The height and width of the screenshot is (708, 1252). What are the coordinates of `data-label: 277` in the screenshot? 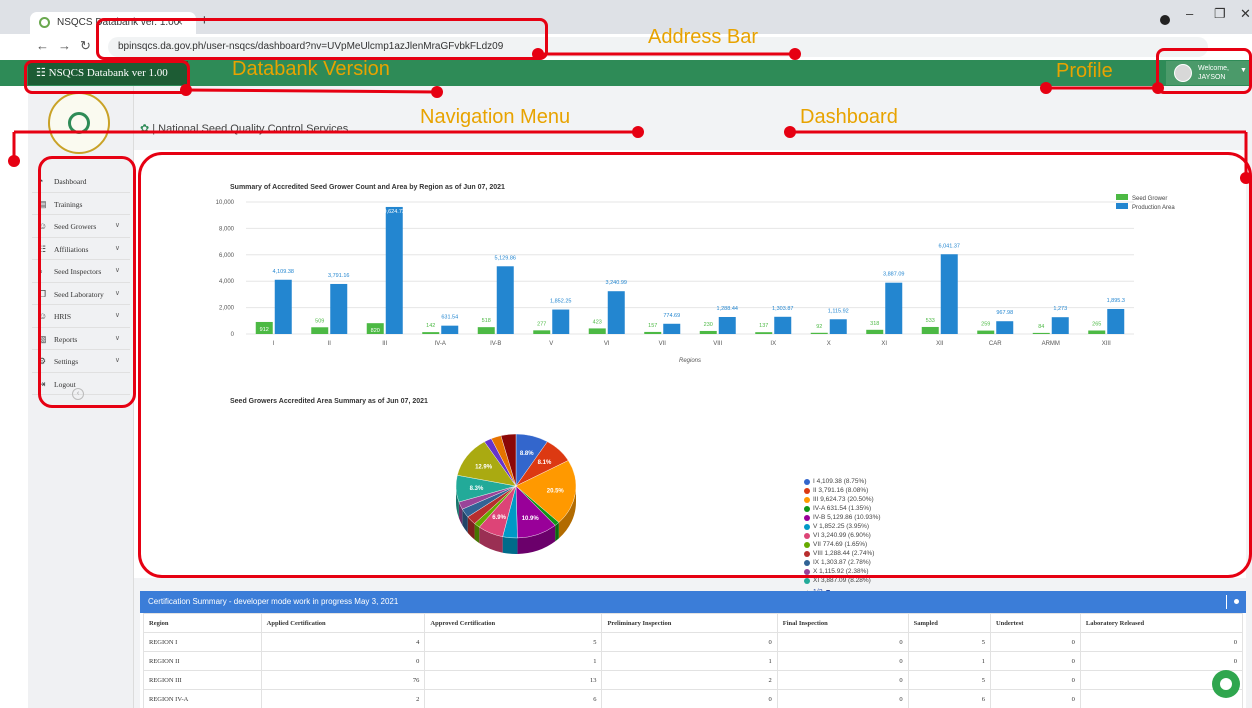 It's located at (541, 324).